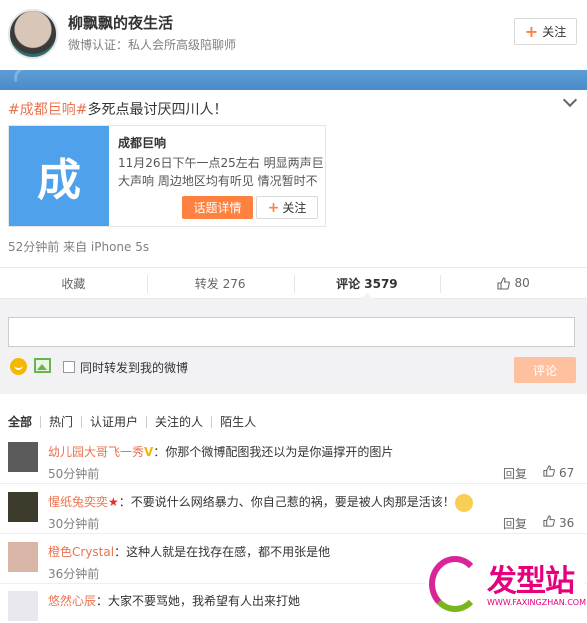  What do you see at coordinates (554, 32) in the screenshot?
I see `follow-label: 关注` at bounding box center [554, 32].